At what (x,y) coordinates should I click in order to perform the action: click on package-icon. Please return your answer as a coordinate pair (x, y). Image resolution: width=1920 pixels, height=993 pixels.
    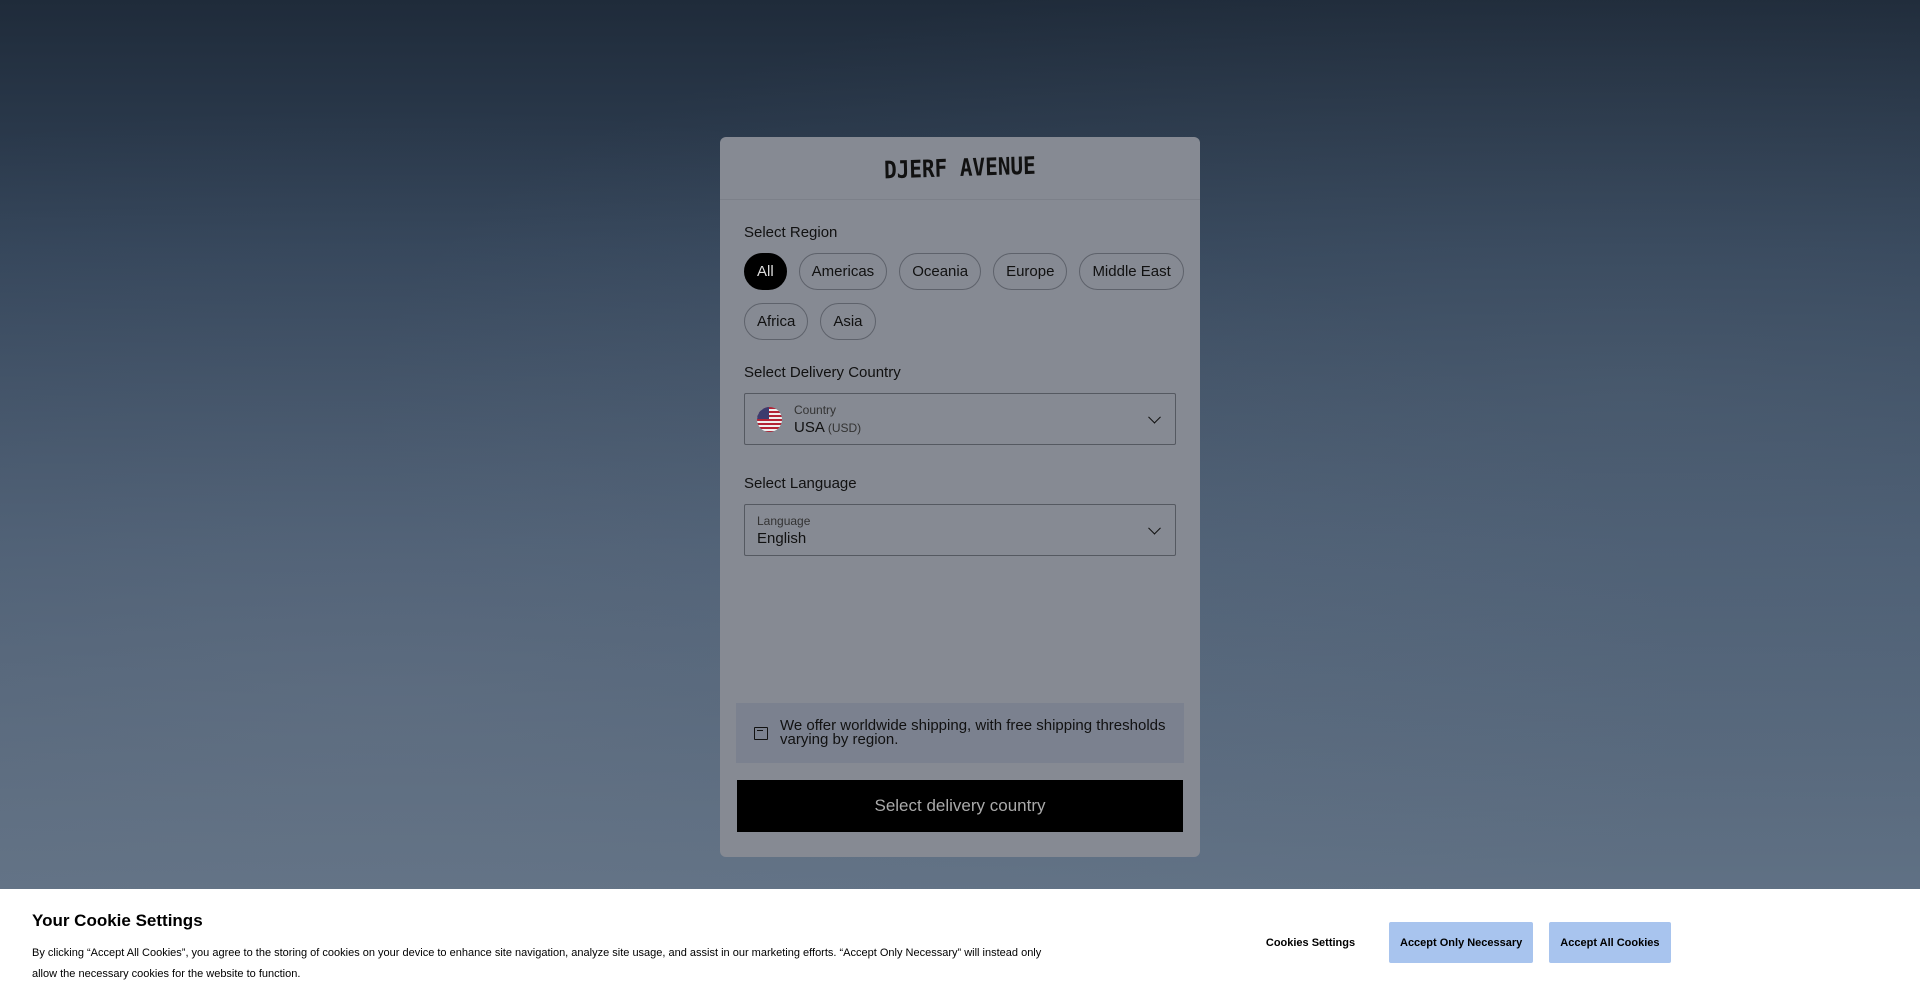
    Looking at the image, I should click on (761, 733).